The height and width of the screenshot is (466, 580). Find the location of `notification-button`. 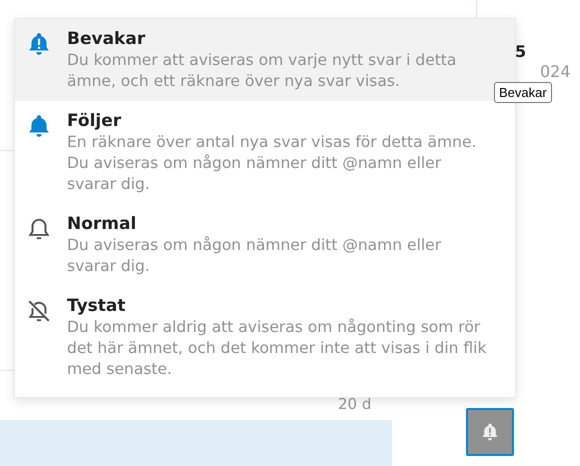

notification-button is located at coordinates (490, 432).